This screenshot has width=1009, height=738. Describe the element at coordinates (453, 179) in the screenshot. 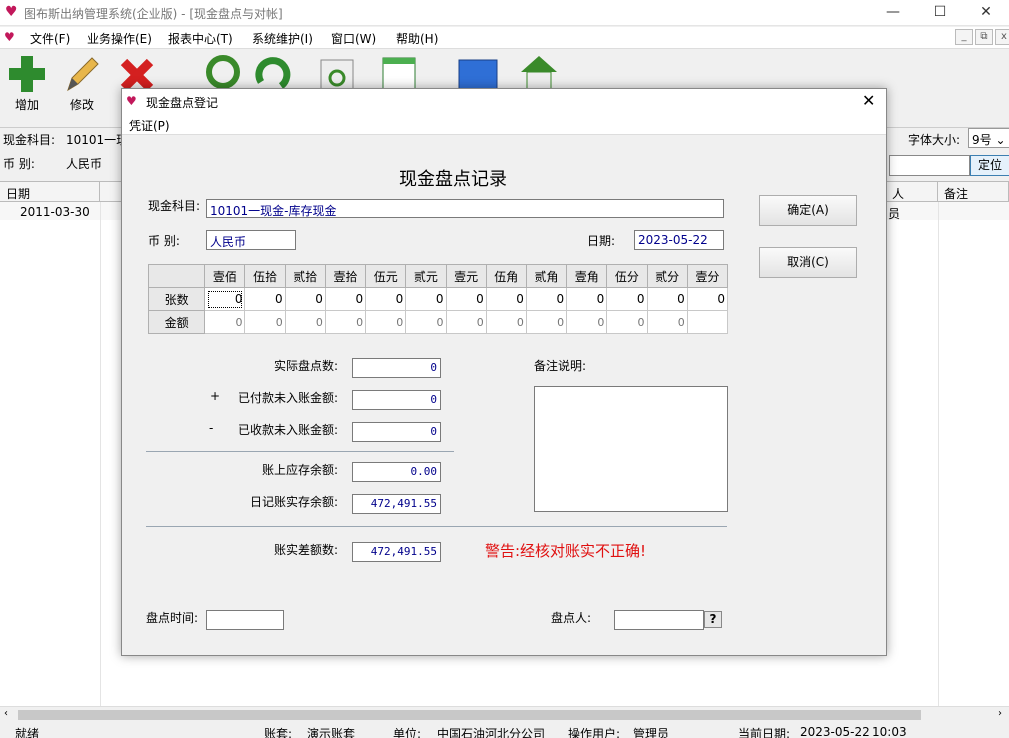

I see `dialog-heading: 现金盘点记录` at that location.